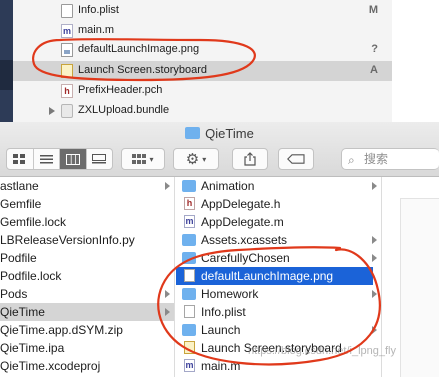 This screenshot has height=377, width=439. Describe the element at coordinates (96, 30) in the screenshot. I see `navigator-item-label: main.m` at that location.